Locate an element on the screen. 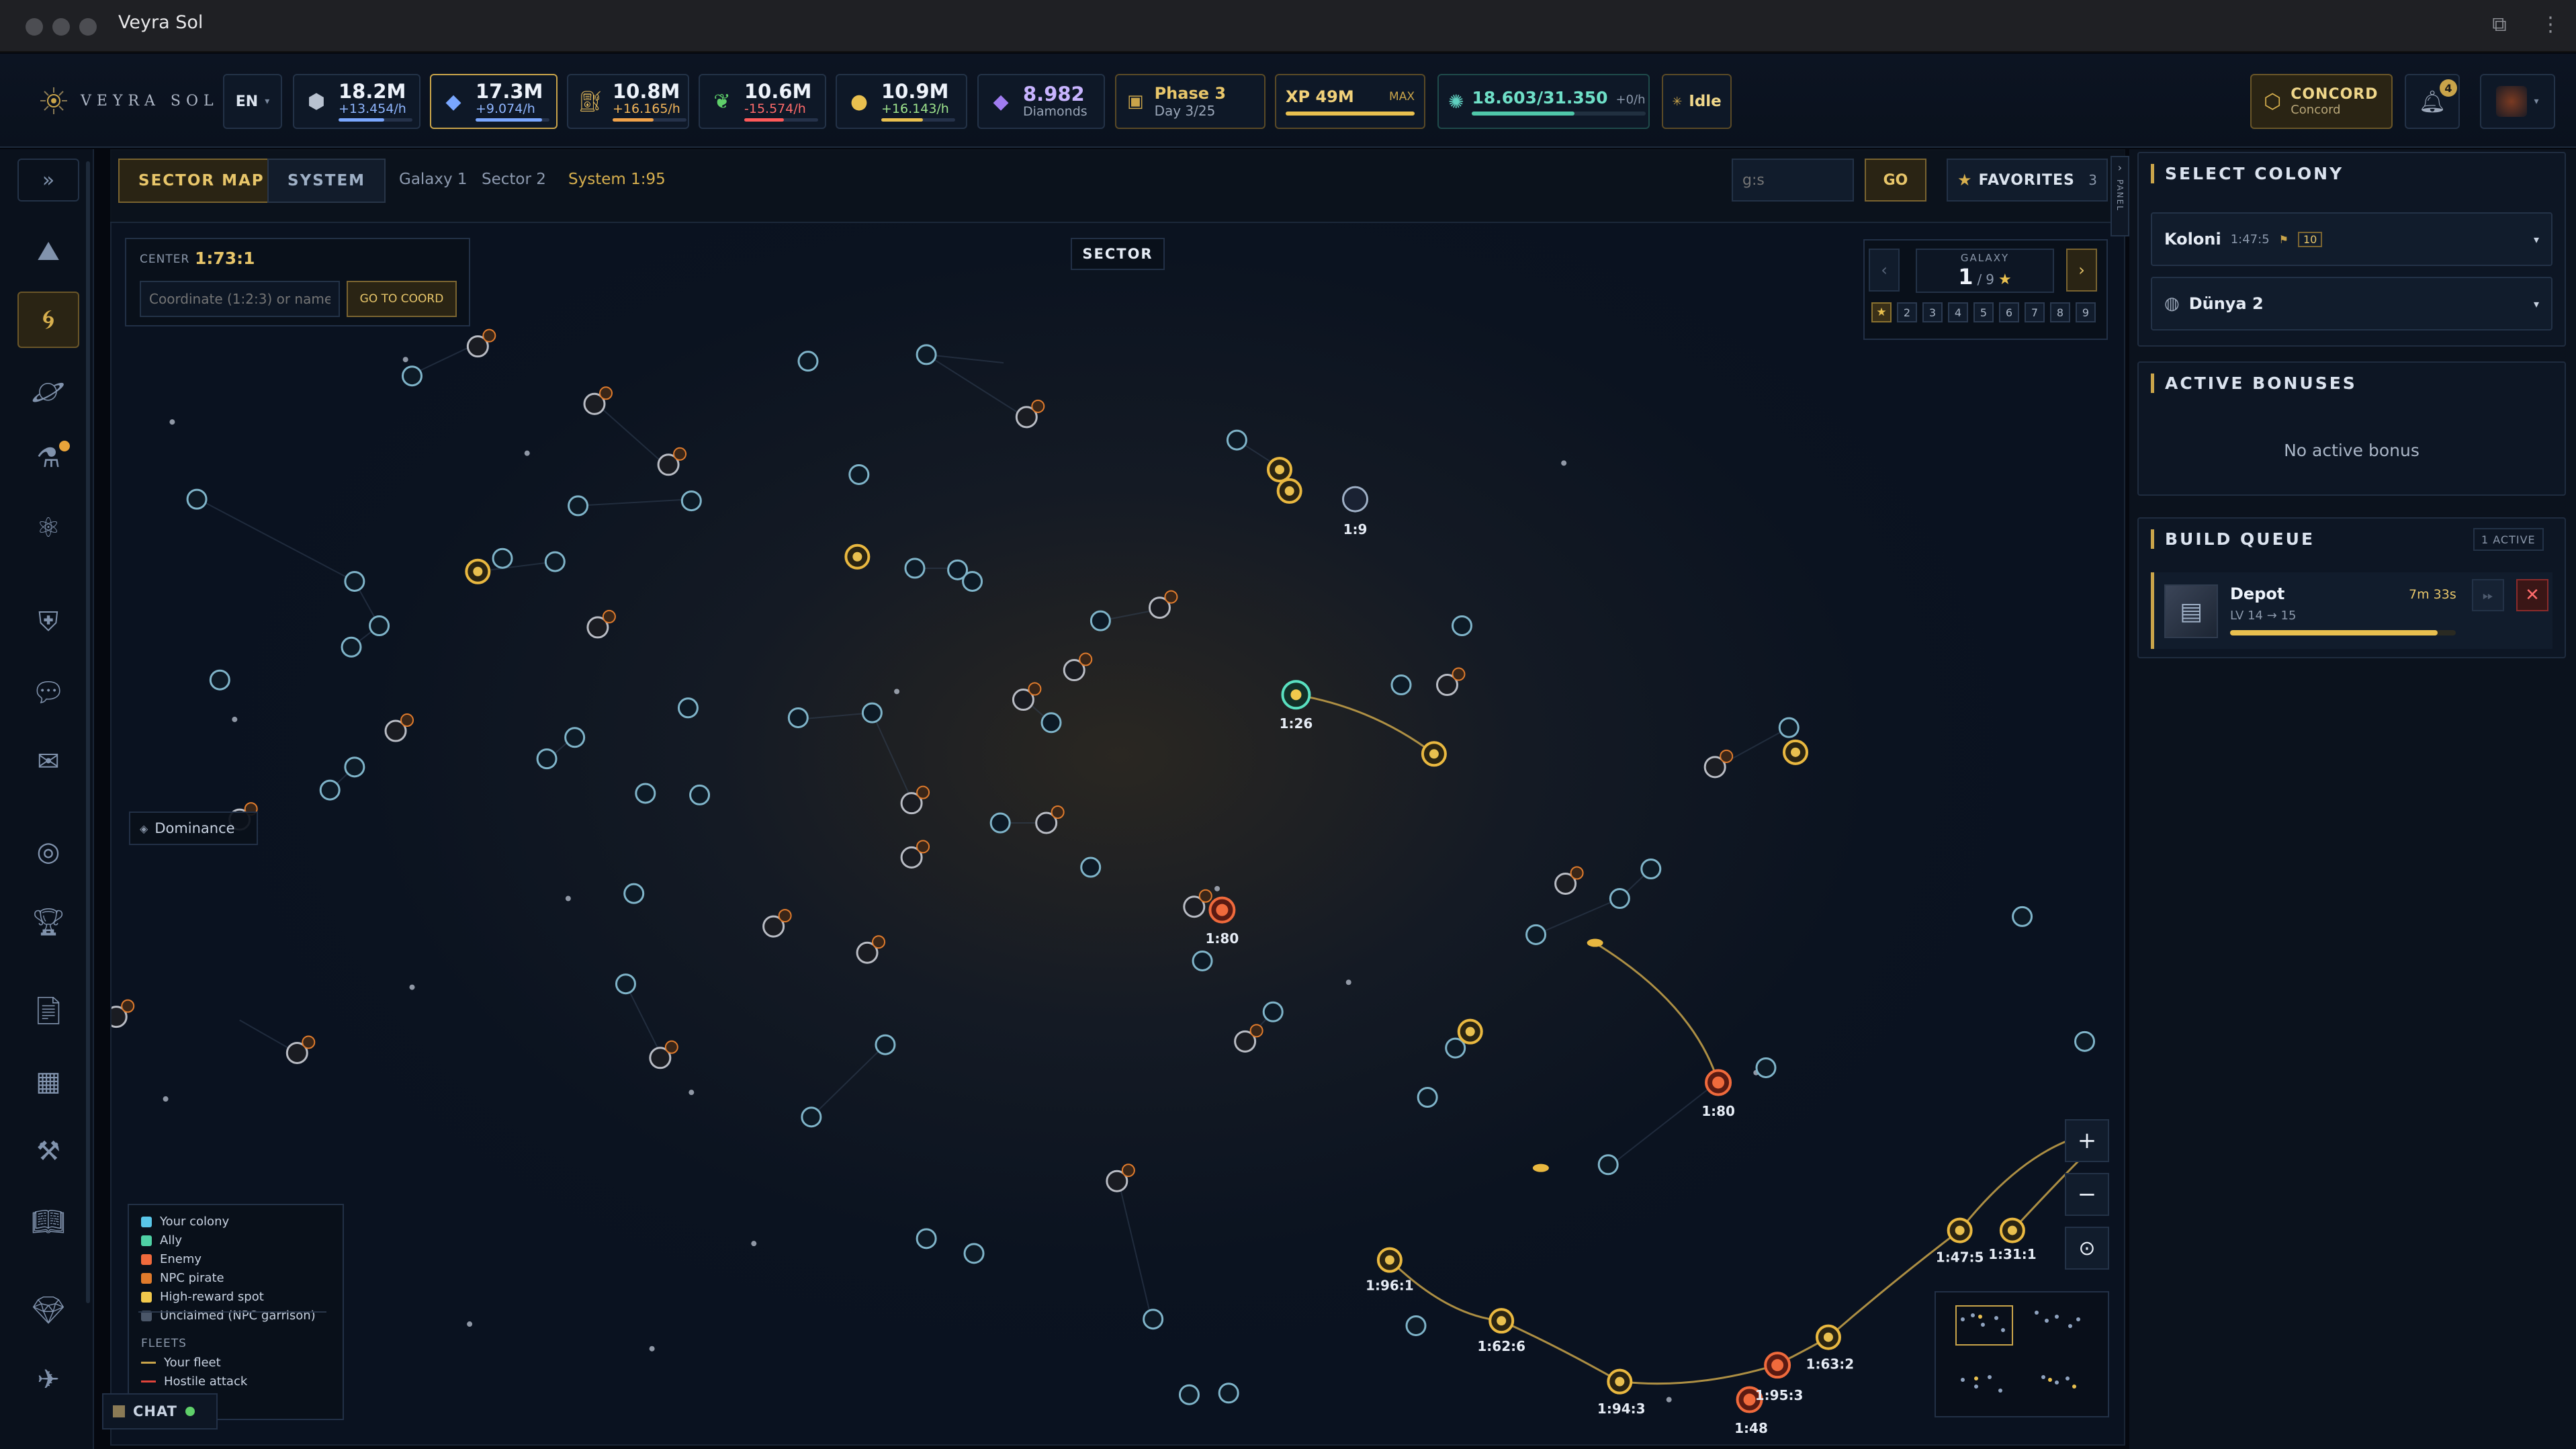 This screenshot has width=2576, height=1449. language-selector: EN ▾ is located at coordinates (253, 102).